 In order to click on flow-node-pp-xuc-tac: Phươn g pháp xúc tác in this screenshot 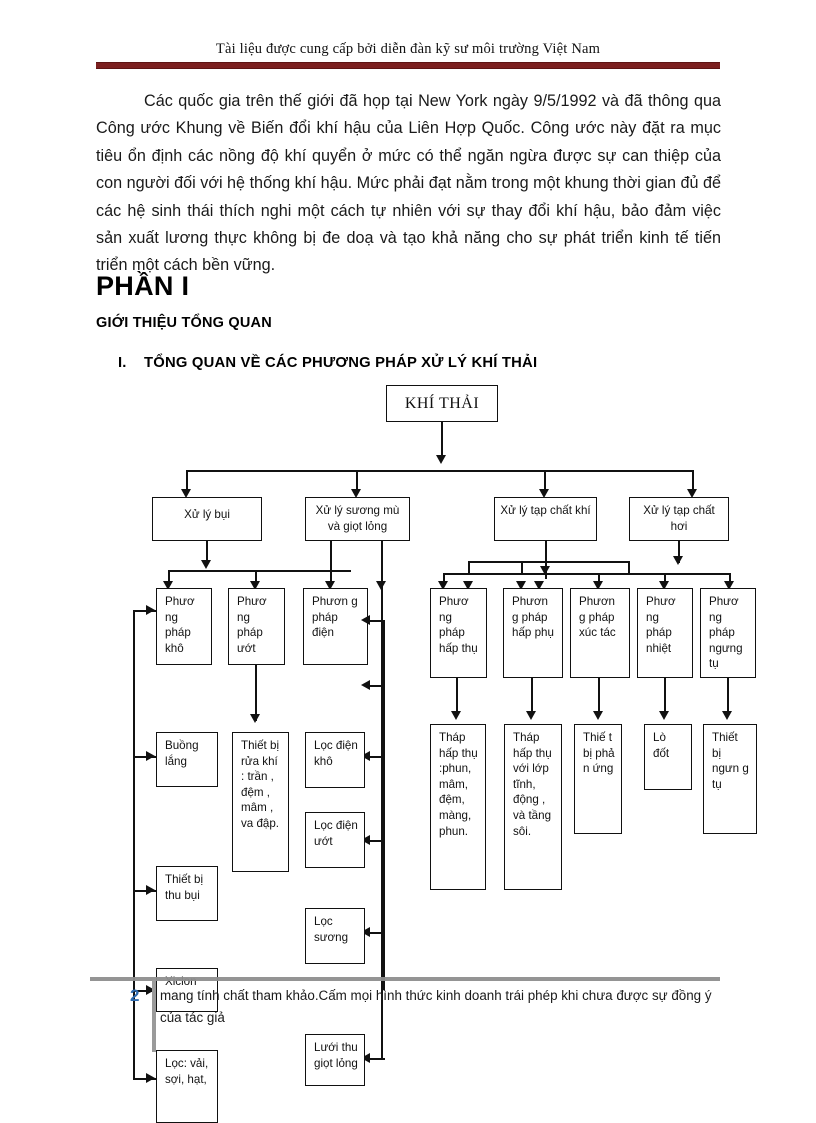, I will do `click(600, 633)`.